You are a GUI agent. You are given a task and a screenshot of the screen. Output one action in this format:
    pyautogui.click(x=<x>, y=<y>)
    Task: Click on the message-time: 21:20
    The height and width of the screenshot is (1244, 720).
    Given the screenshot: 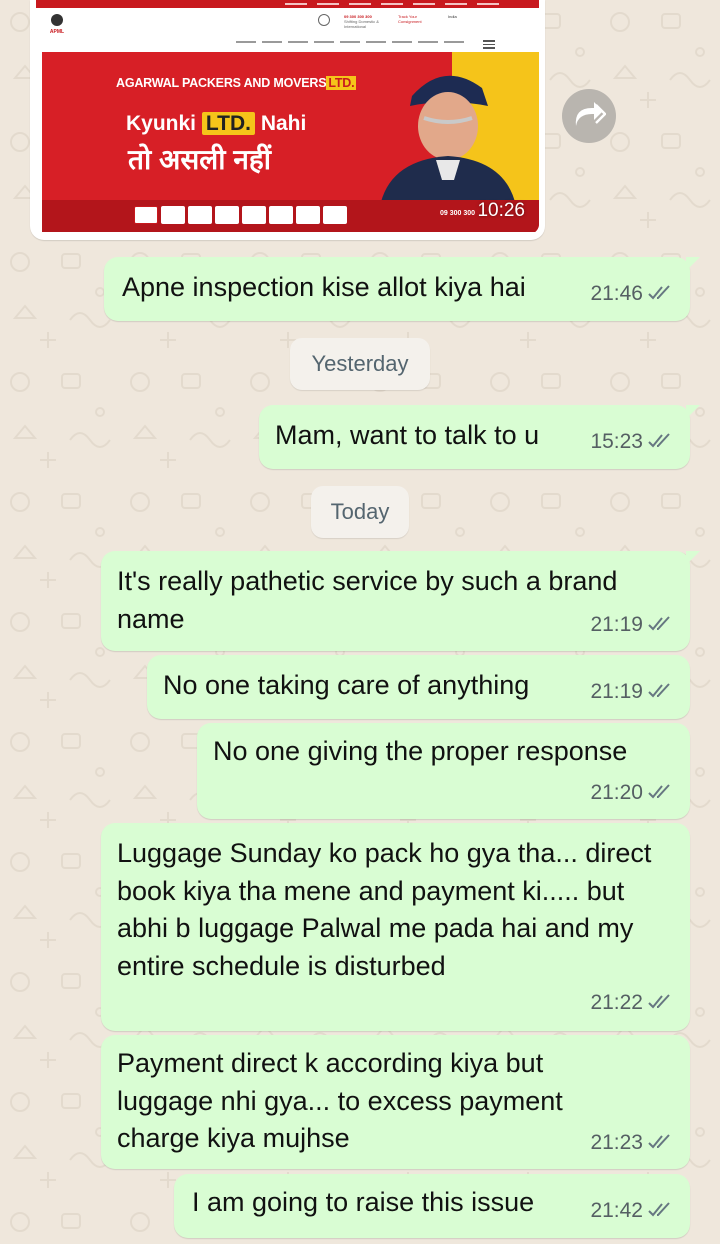 What is the action you would take?
    pyautogui.click(x=616, y=792)
    